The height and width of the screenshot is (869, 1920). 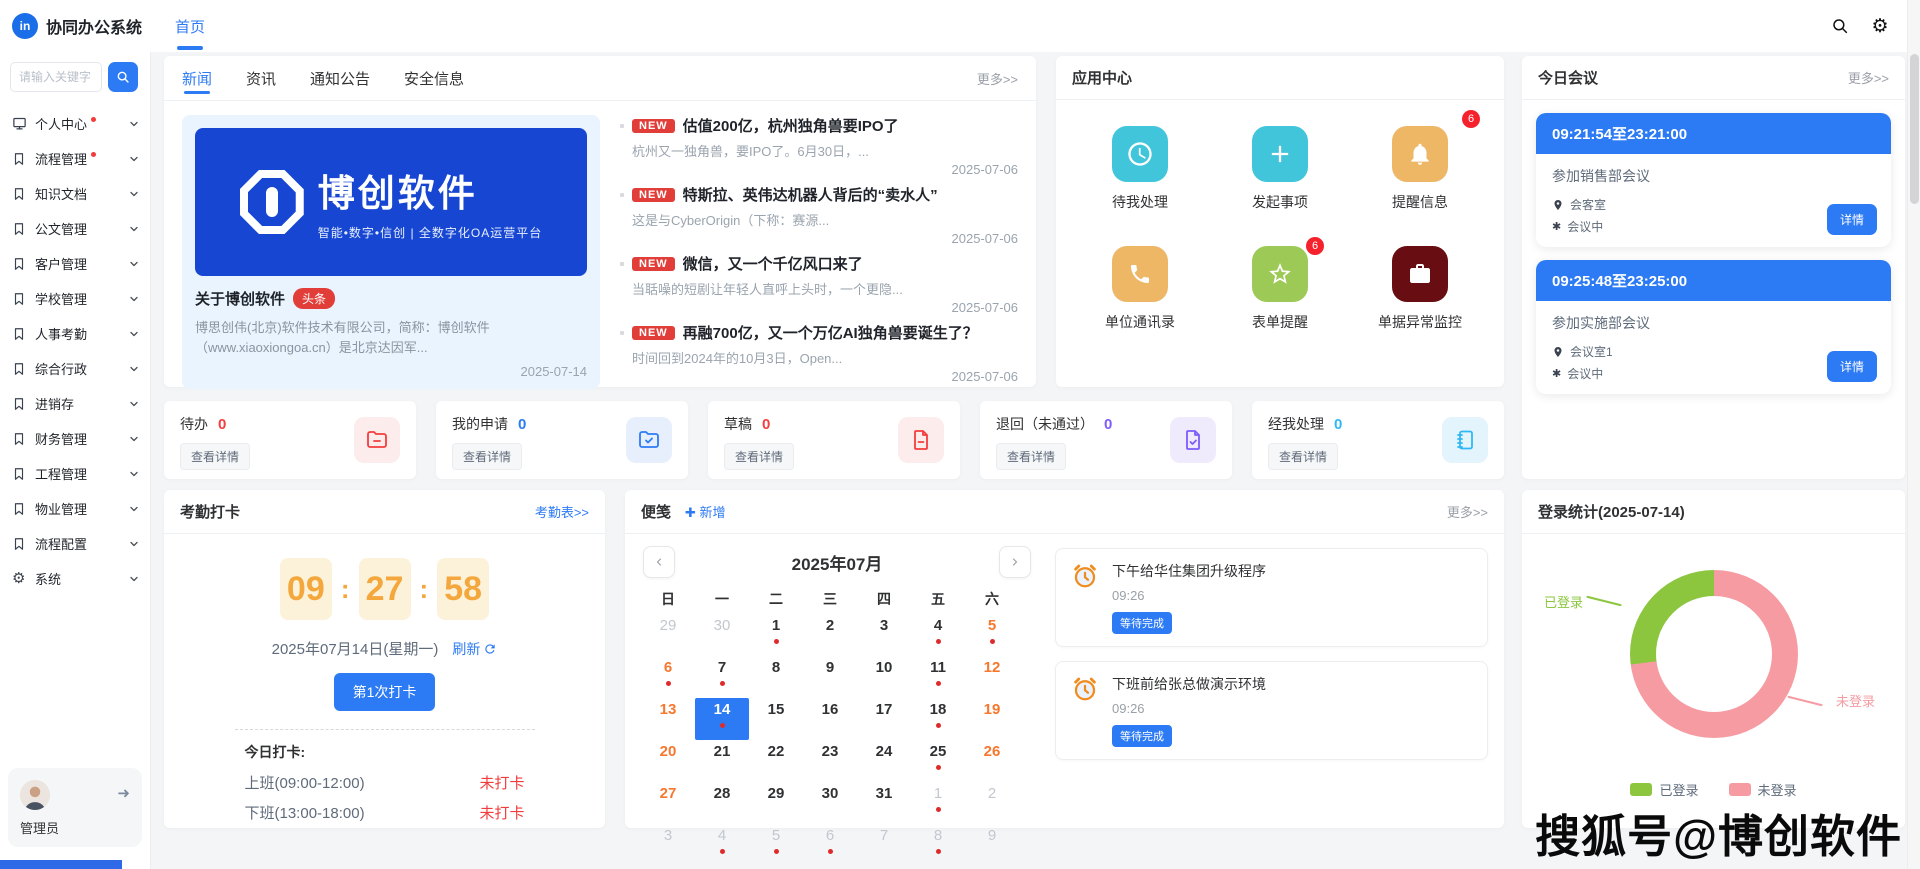 I want to click on sidebar-item-process-management: 流程管理, so click(x=75, y=158).